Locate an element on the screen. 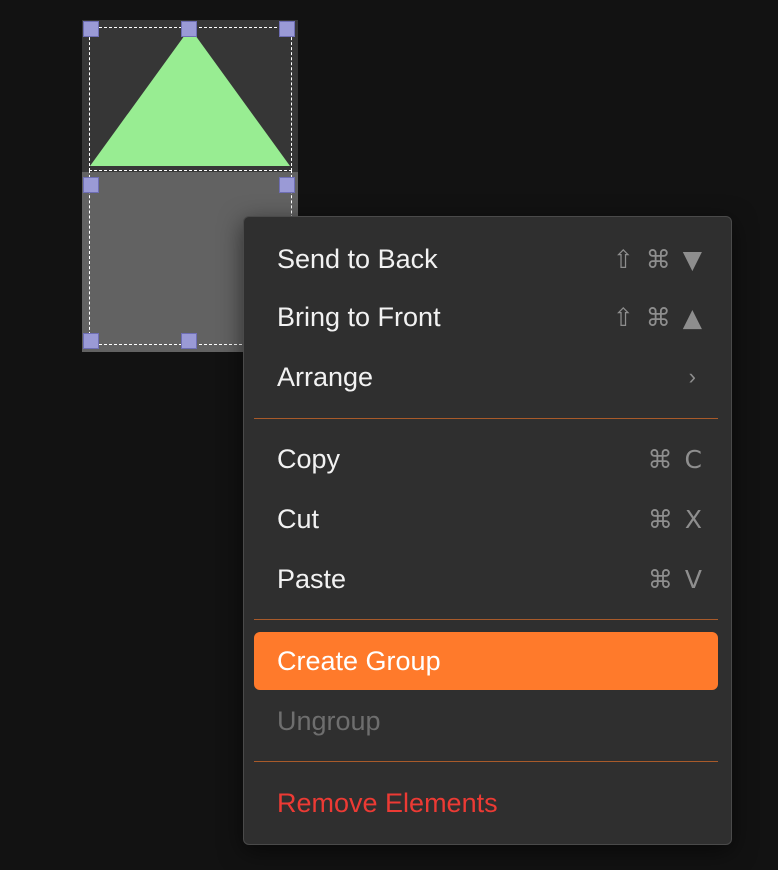 The width and height of the screenshot is (778, 870). resize-handle-top-left is located at coordinates (91, 29).